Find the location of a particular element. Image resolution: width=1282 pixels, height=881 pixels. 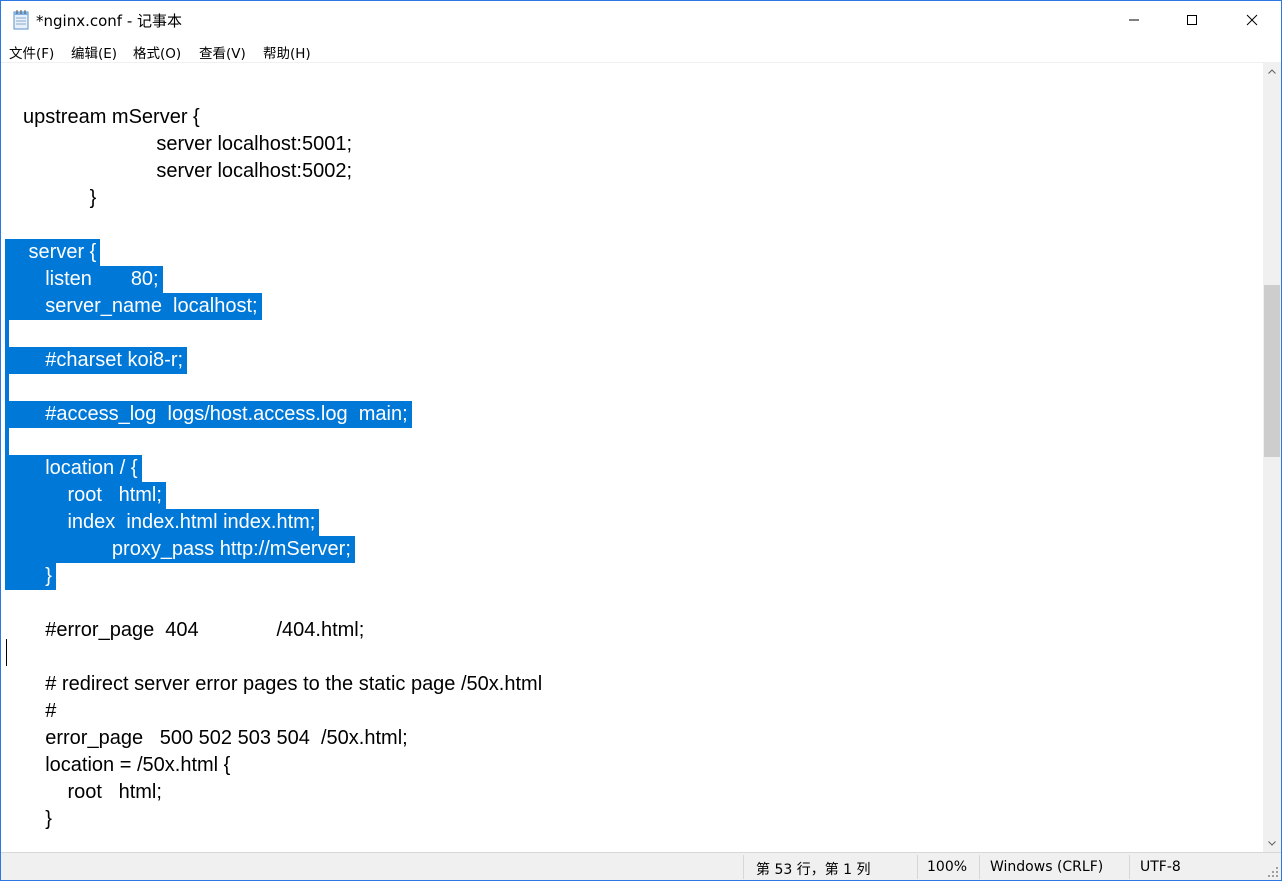

editor-line-text: #access_log logs/host.access.log main; is located at coordinates (215, 414).